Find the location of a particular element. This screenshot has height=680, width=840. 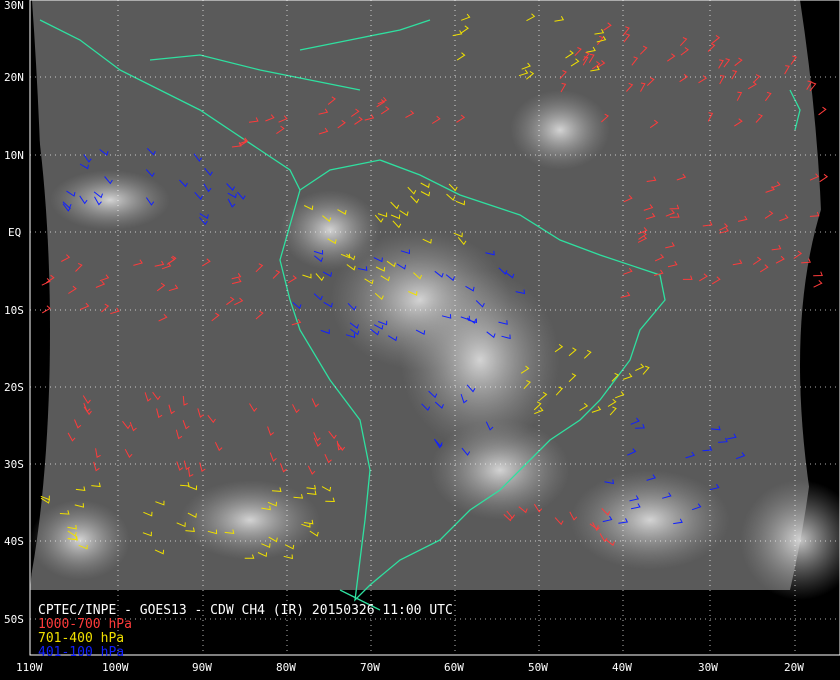

legend-low-level: 1000-700 hPa is located at coordinates (85, 624).